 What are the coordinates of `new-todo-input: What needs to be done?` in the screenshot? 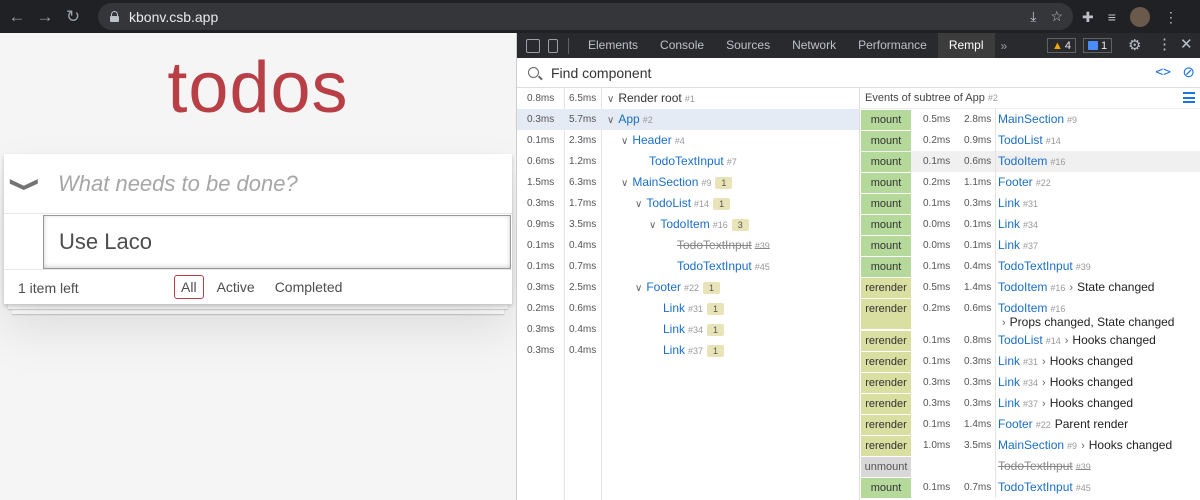 It's located at (178, 184).